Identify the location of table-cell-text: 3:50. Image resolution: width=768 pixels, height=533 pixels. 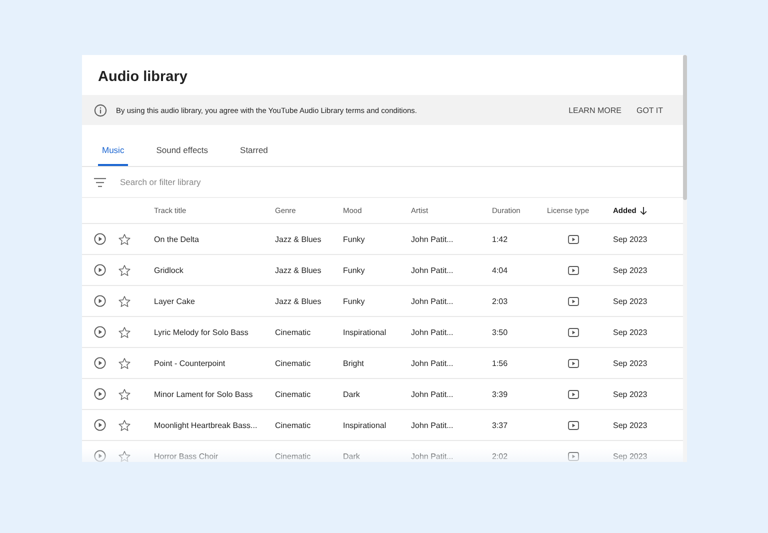
(500, 332).